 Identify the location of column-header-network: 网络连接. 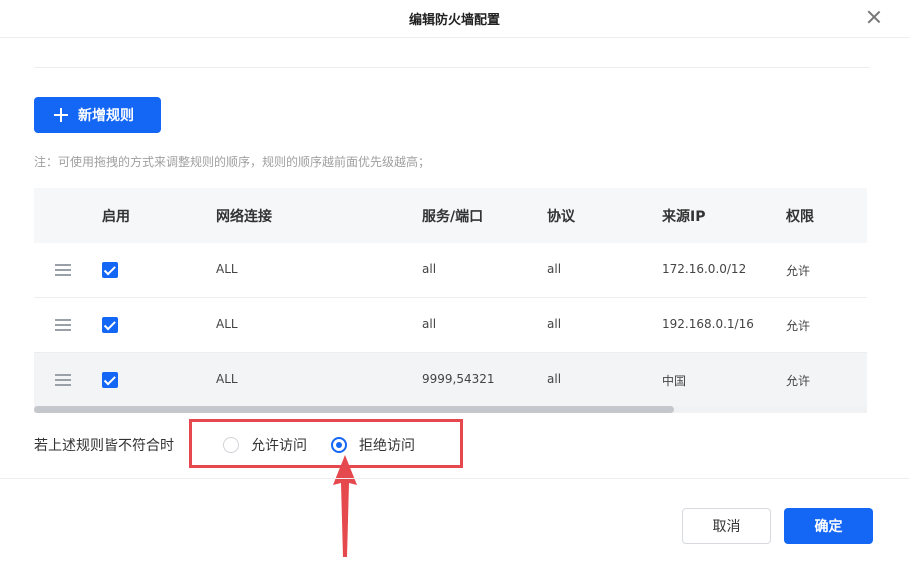
(244, 217).